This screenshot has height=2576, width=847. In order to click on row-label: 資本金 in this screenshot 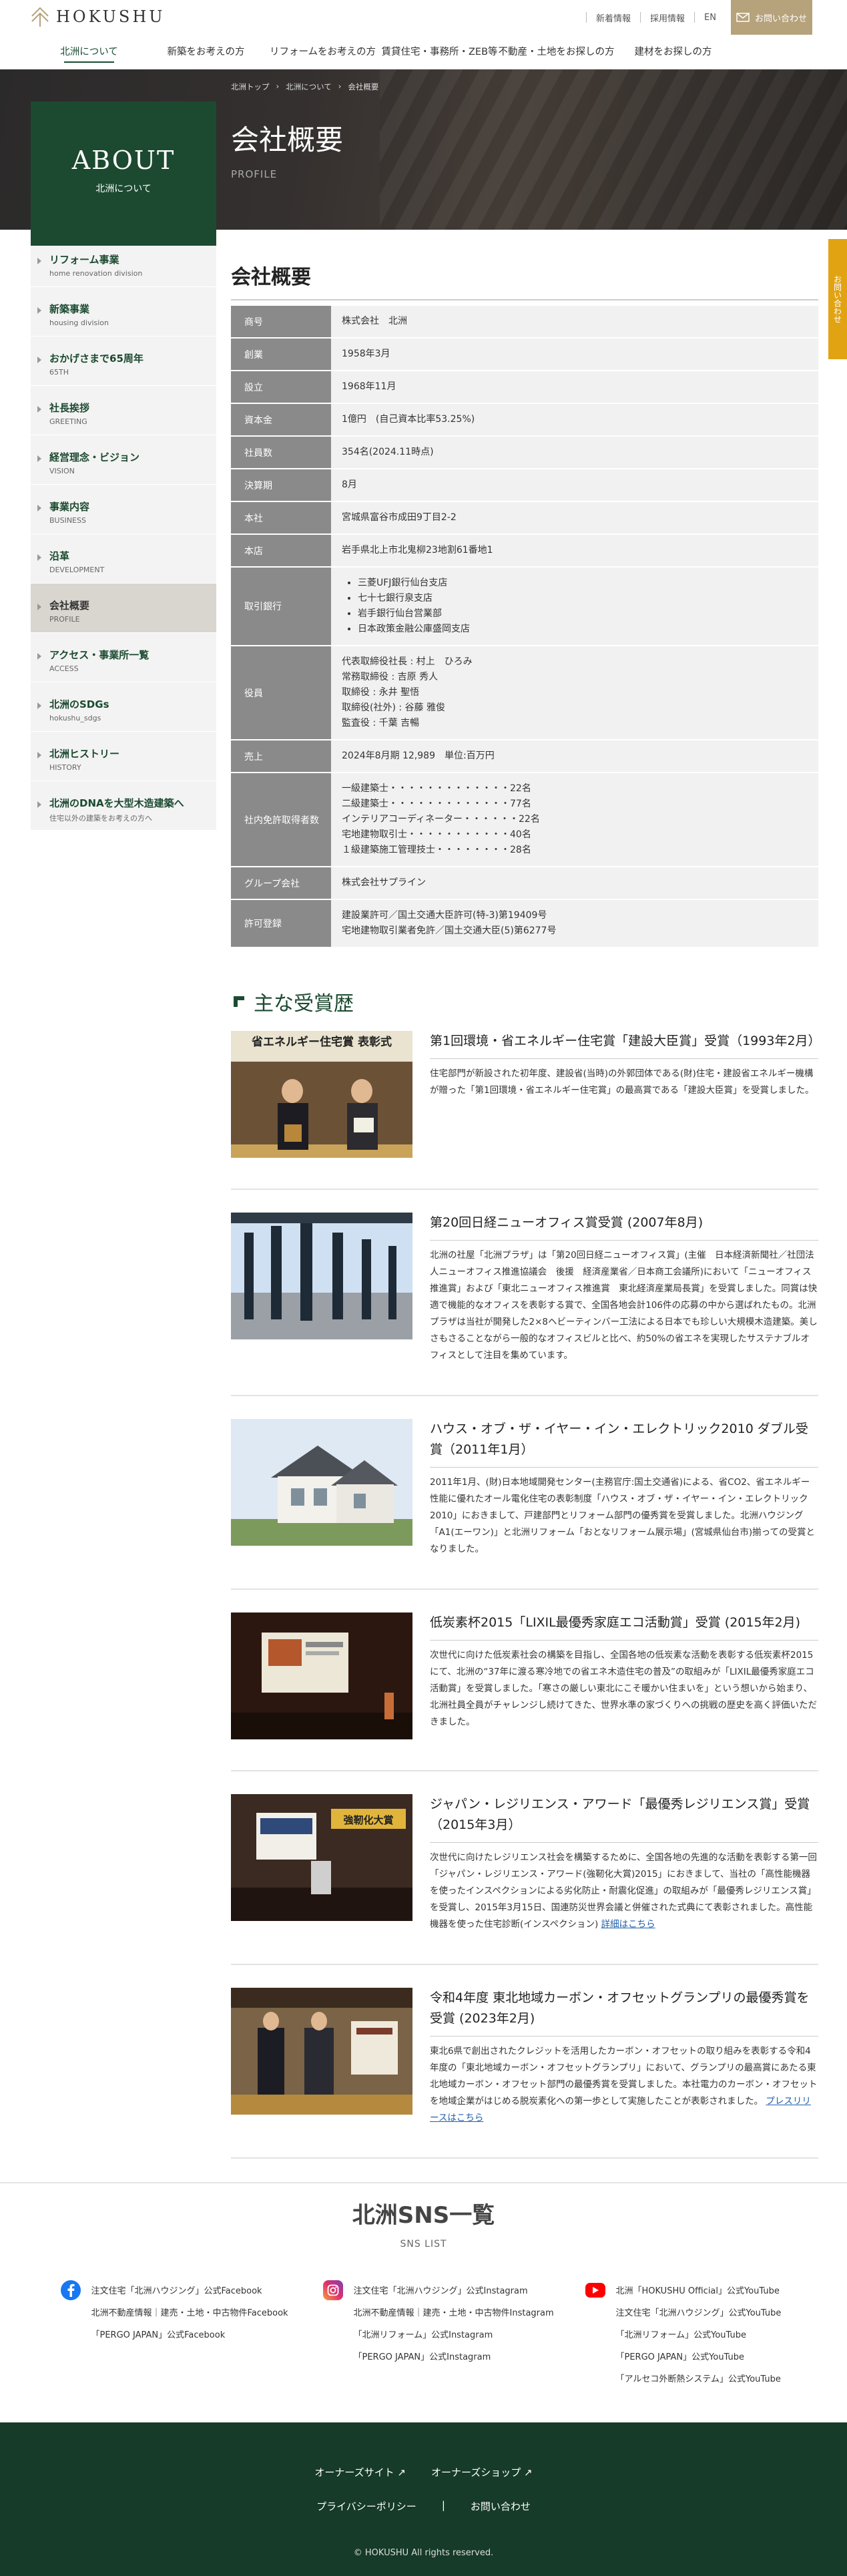, I will do `click(281, 420)`.